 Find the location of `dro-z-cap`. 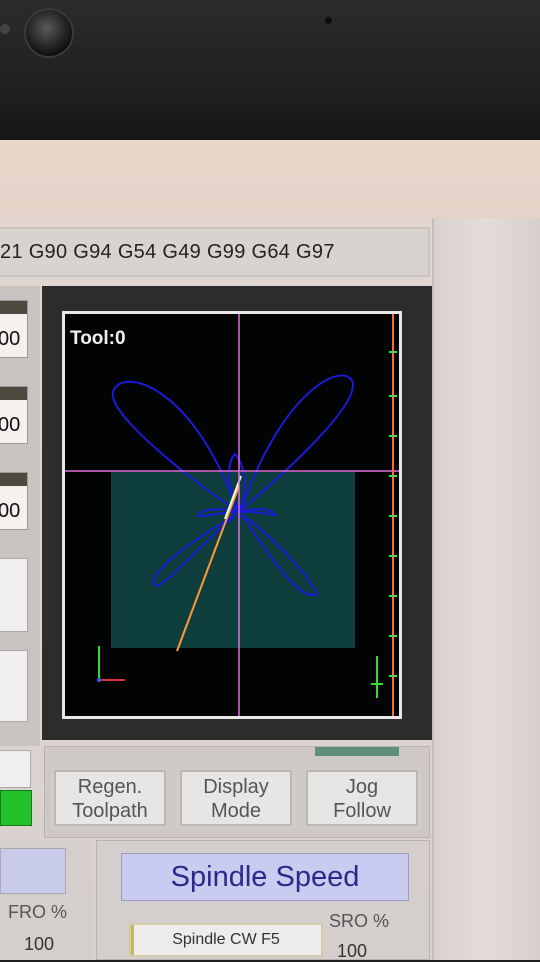

dro-z-cap is located at coordinates (13, 479).